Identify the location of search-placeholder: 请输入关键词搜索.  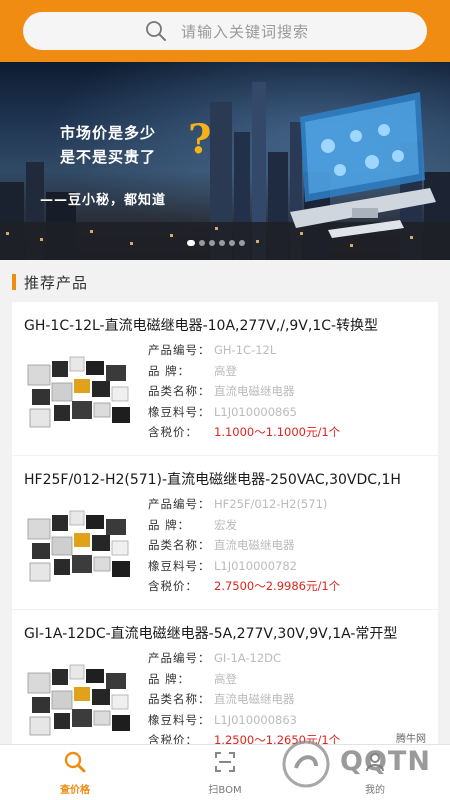
(245, 31).